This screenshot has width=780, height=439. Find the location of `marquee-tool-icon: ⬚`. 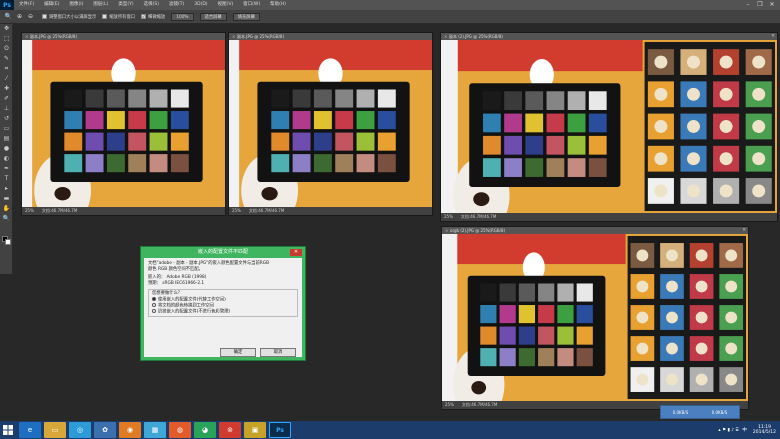

marquee-tool-icon: ⬚ is located at coordinates (6, 39).